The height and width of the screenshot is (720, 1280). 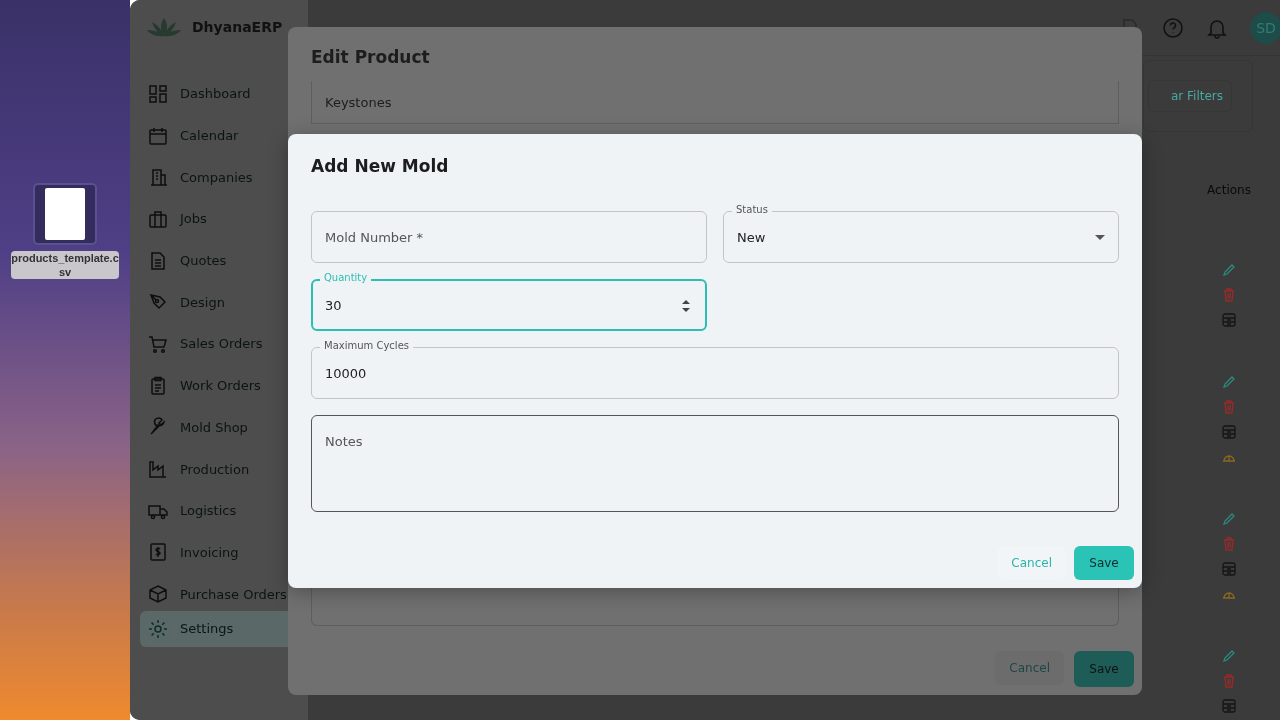 What do you see at coordinates (380, 166) in the screenshot?
I see `dialog-title: Add New Mold` at bounding box center [380, 166].